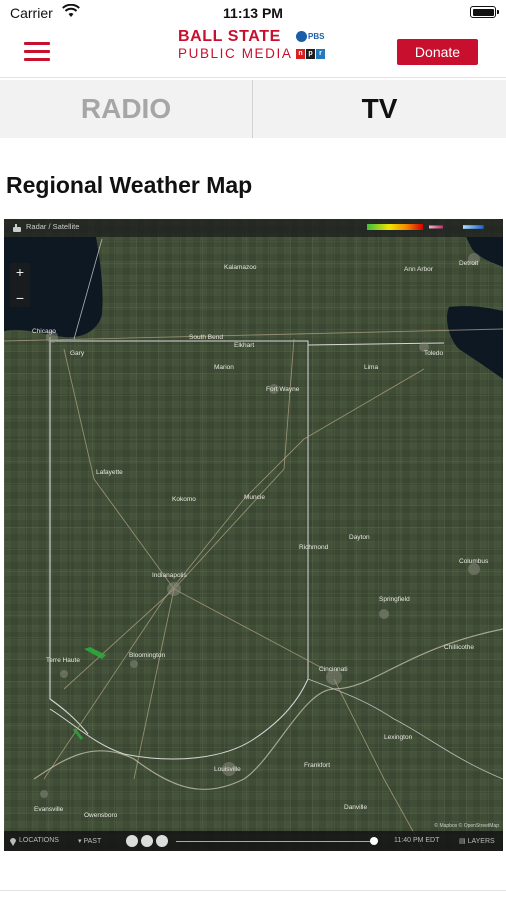 Image resolution: width=506 pixels, height=900 pixels. I want to click on city-label: Danville, so click(356, 807).